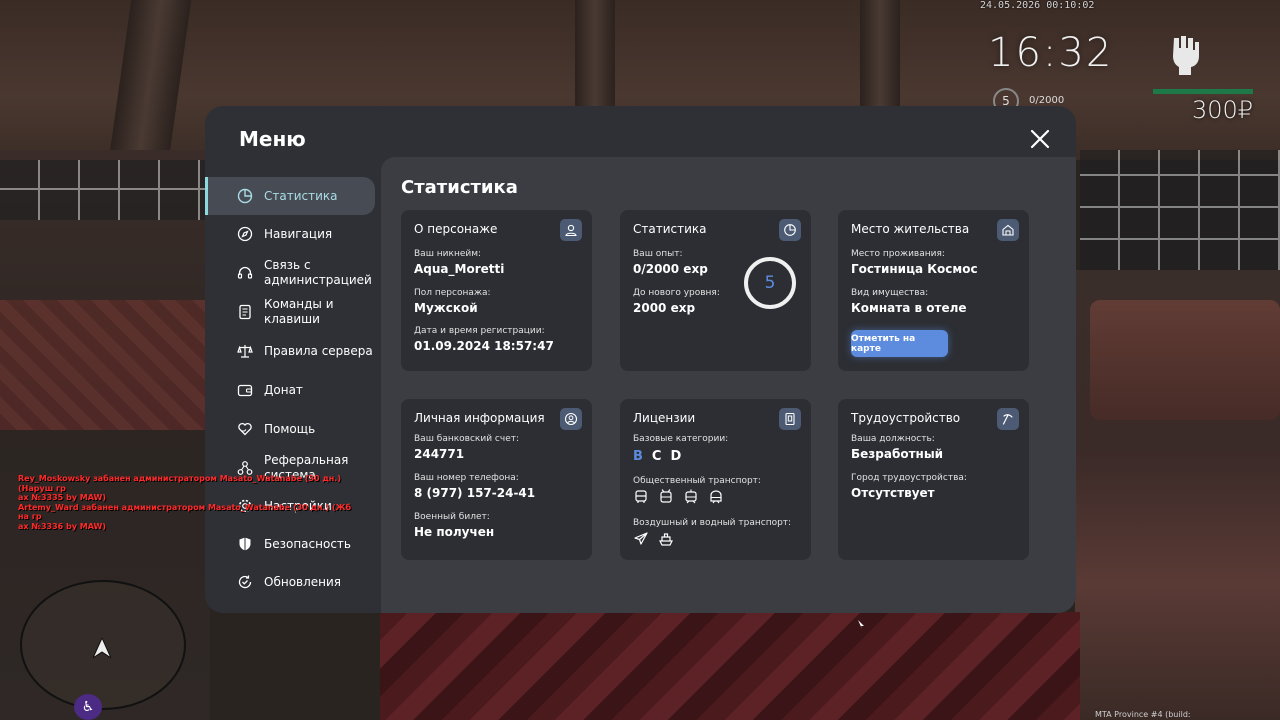  I want to click on pickaxe-icon, so click(1008, 419).